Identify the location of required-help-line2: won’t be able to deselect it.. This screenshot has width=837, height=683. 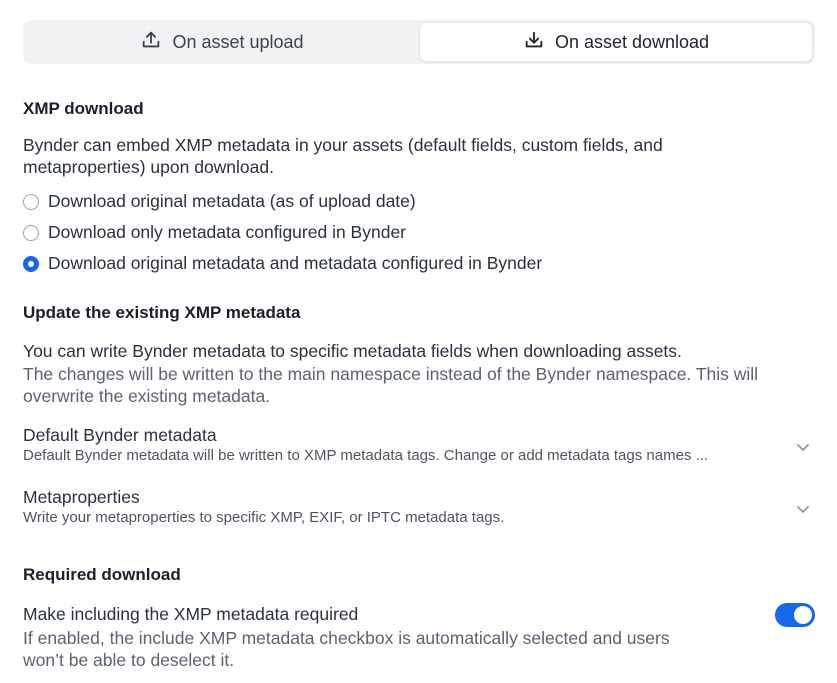
(129, 660).